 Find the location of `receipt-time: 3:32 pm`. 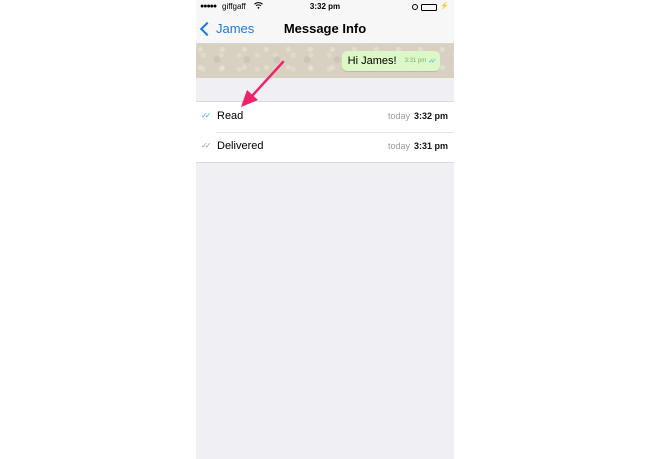

receipt-time: 3:32 pm is located at coordinates (430, 116).